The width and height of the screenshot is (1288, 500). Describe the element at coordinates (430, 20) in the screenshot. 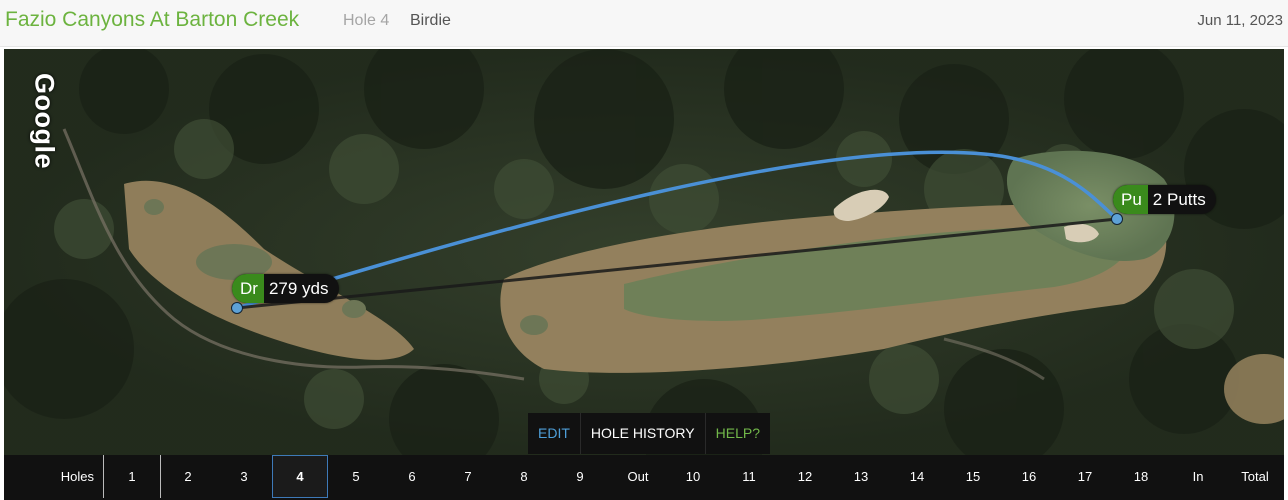

I see `hole-result: Birdie` at that location.